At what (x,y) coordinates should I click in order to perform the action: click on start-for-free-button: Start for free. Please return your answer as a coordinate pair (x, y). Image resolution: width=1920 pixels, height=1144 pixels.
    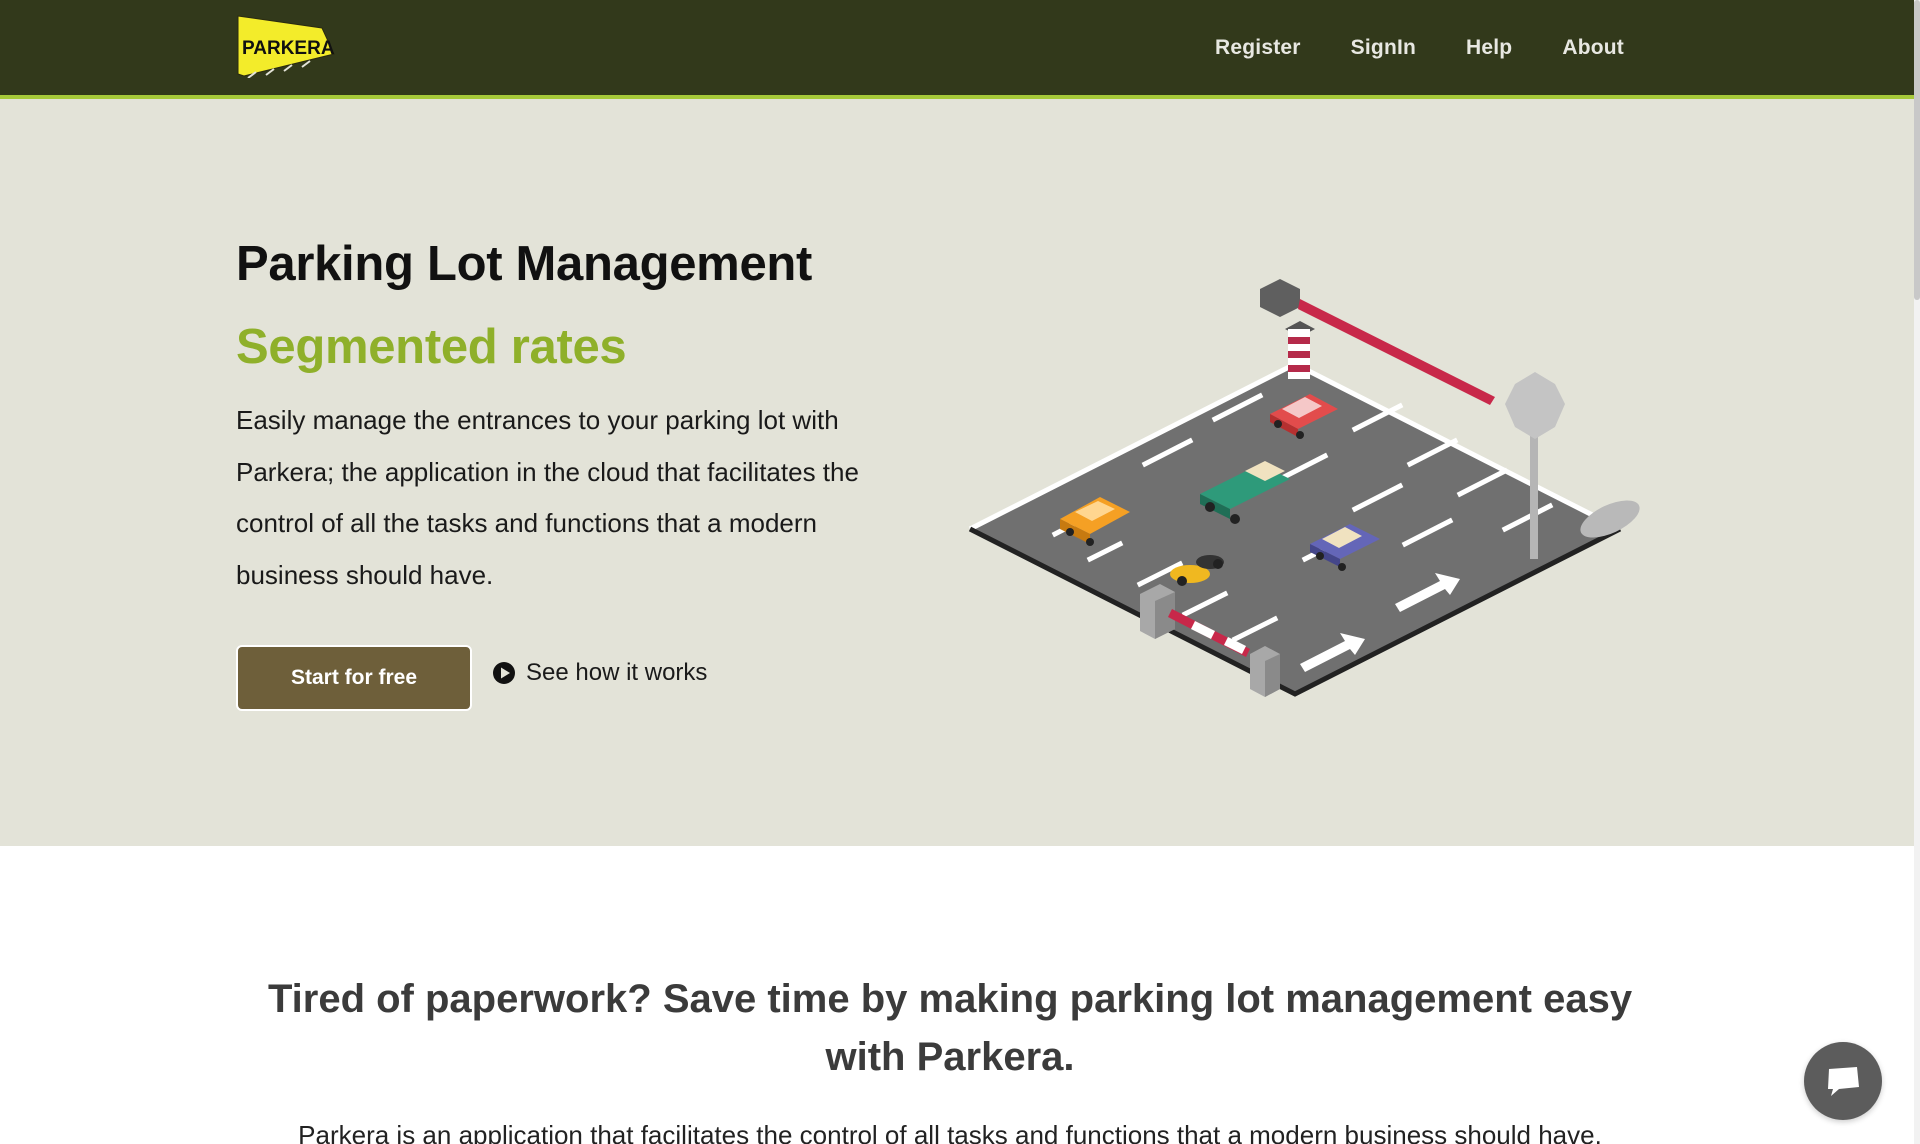
    Looking at the image, I should click on (354, 678).